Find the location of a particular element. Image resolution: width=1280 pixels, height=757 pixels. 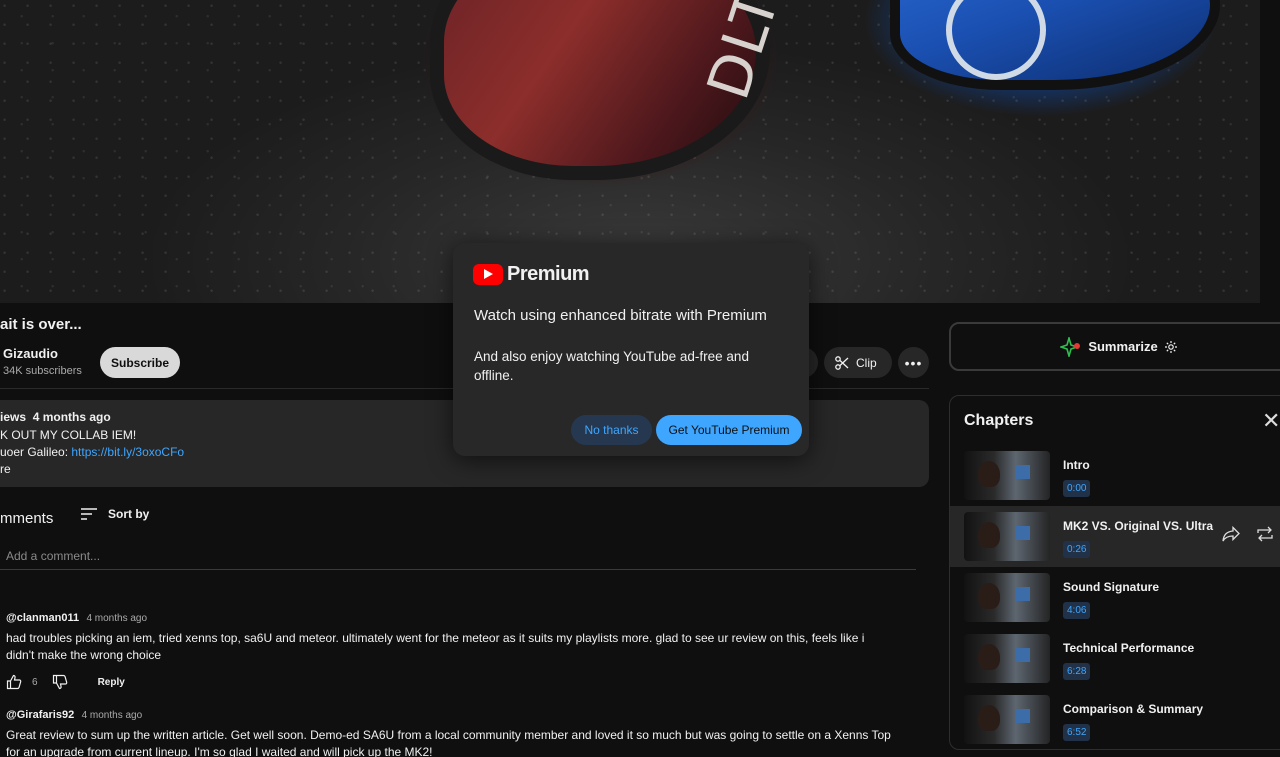

gear-icon is located at coordinates (1171, 347).